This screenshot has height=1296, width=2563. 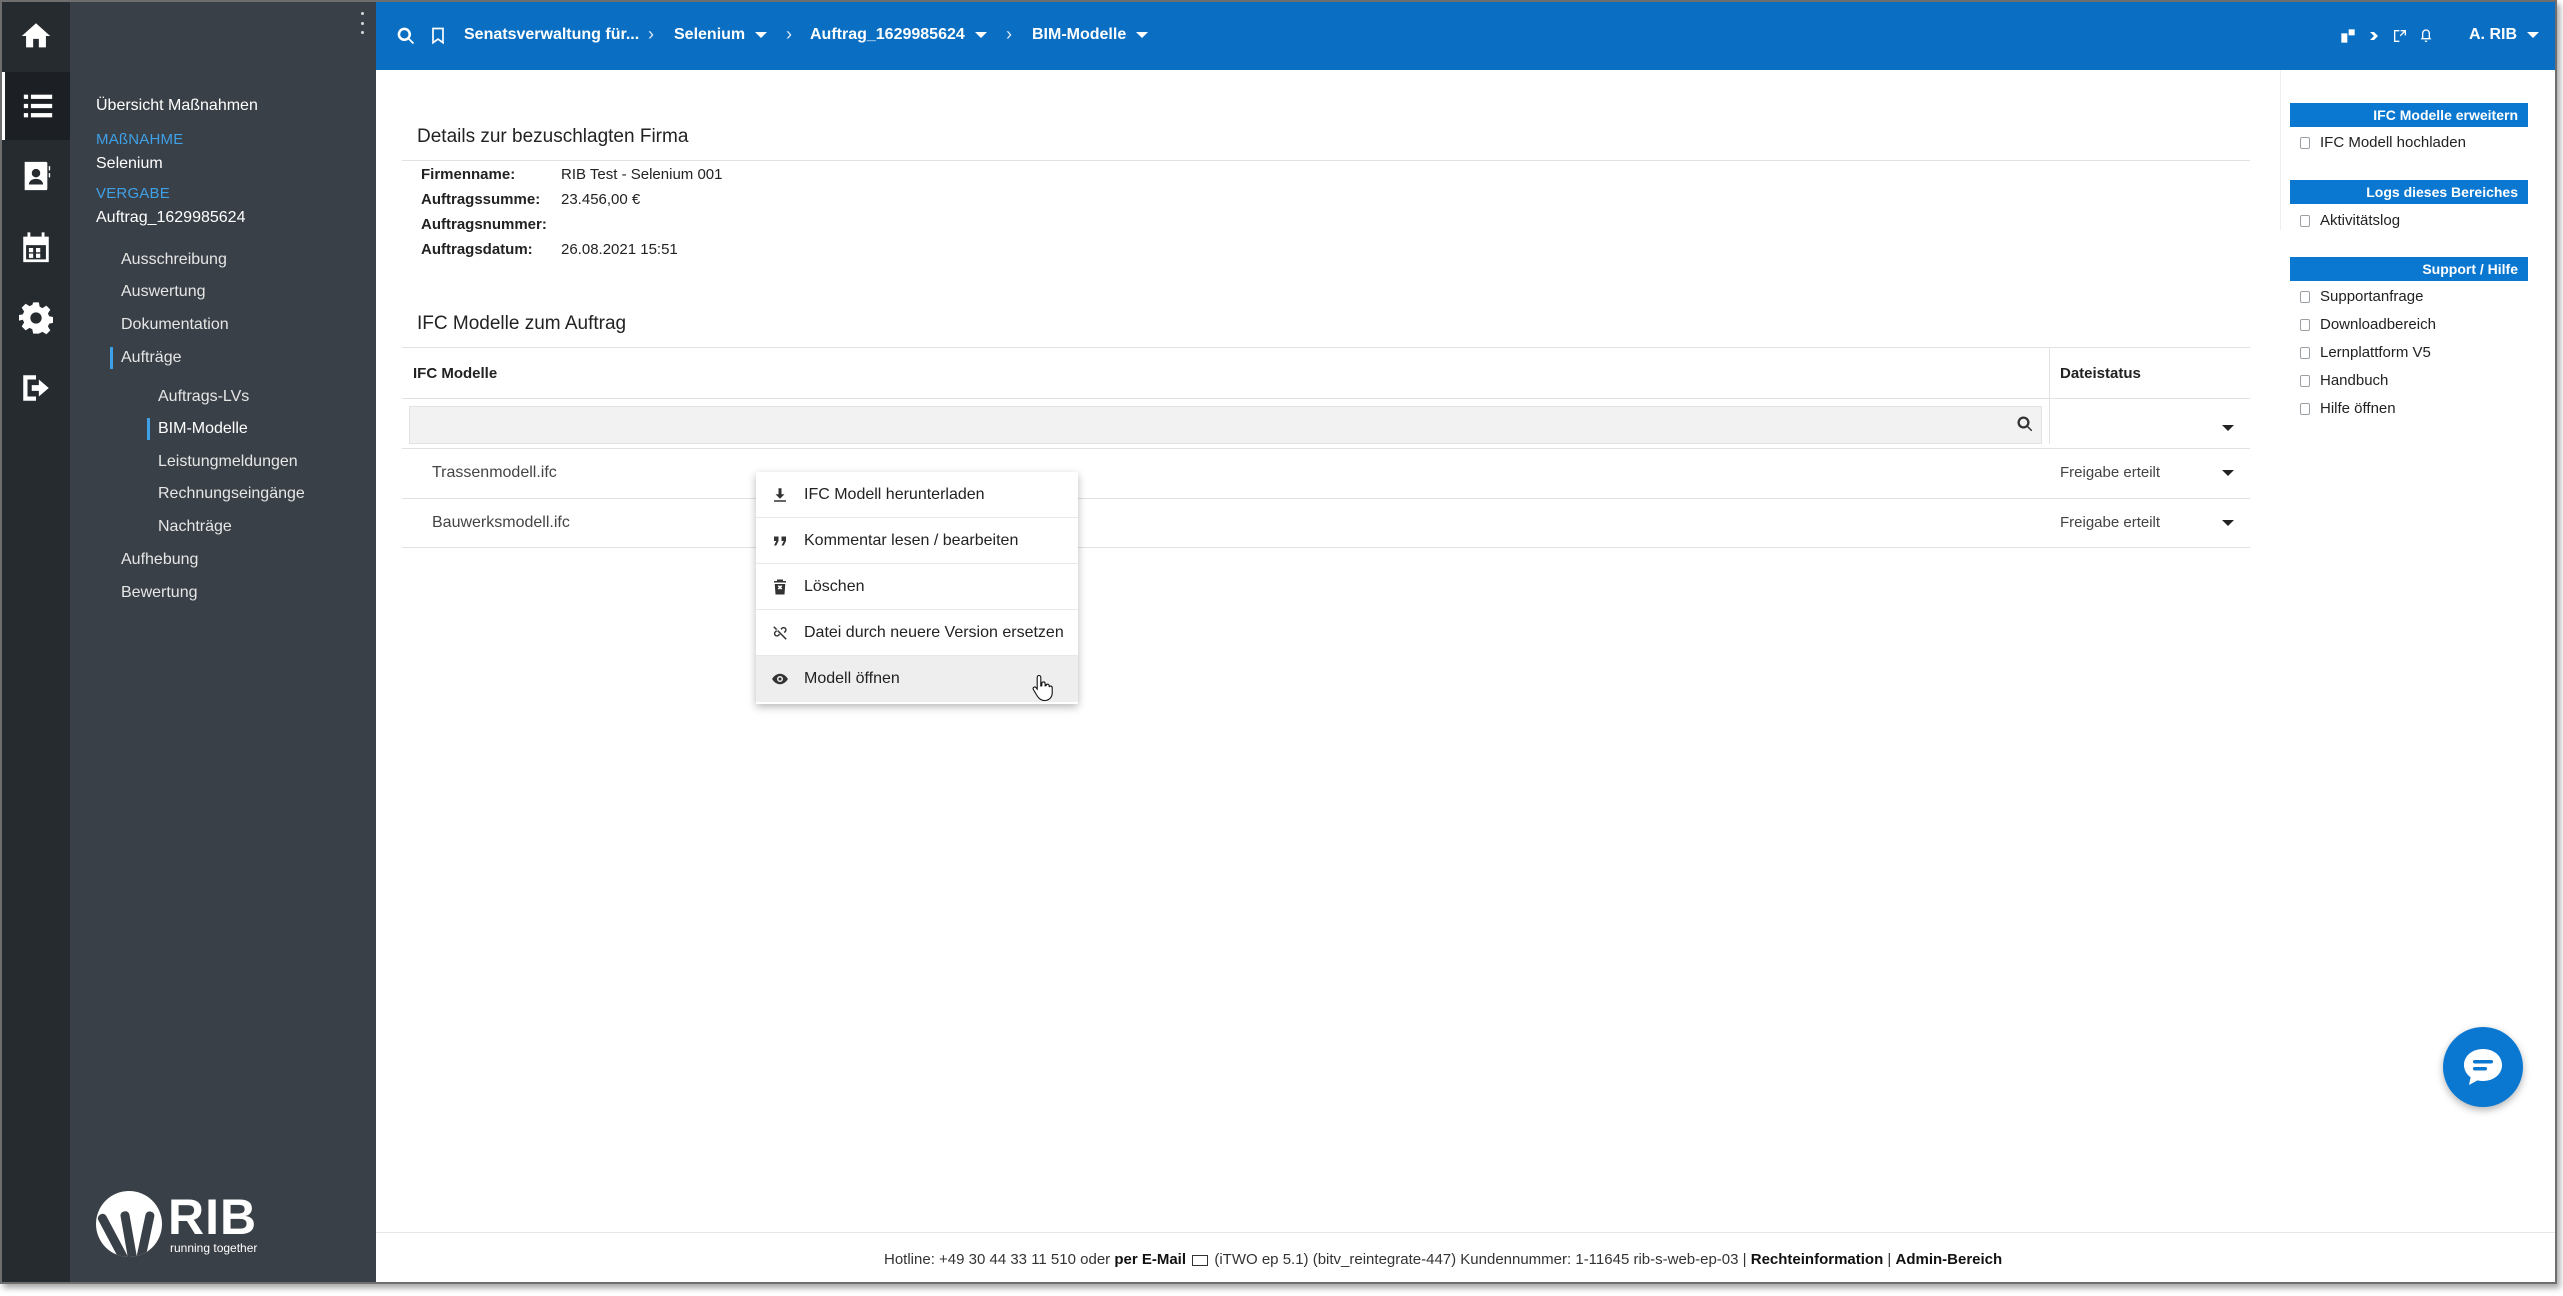 I want to click on nav-auswertung: Auswertung, so click(x=163, y=292).